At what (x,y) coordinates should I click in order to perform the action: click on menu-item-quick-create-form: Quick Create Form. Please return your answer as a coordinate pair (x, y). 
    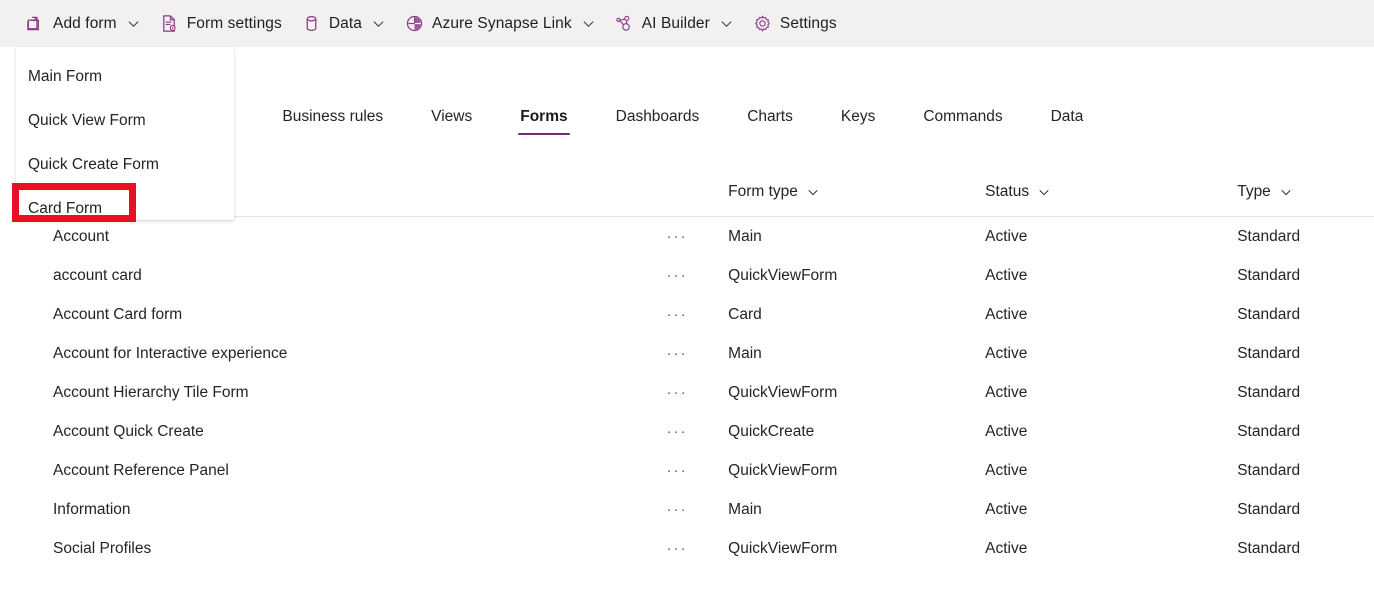
    Looking at the image, I should click on (125, 165).